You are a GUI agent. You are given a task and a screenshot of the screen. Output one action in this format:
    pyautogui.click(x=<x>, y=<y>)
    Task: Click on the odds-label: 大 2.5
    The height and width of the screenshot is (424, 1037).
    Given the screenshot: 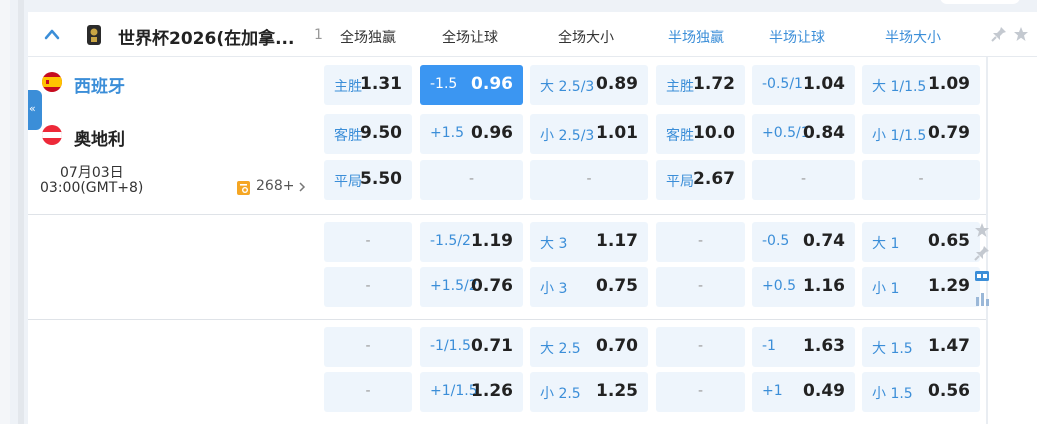 What is the action you would take?
    pyautogui.click(x=560, y=349)
    